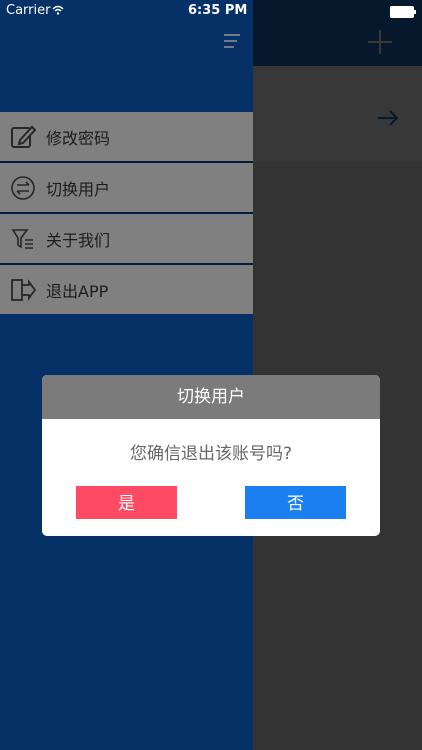  I want to click on wifi-icon, so click(58, 10).